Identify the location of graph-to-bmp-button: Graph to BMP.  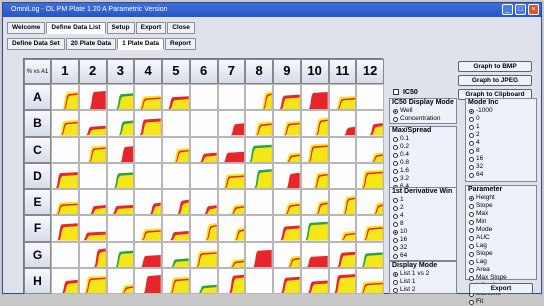
(495, 66).